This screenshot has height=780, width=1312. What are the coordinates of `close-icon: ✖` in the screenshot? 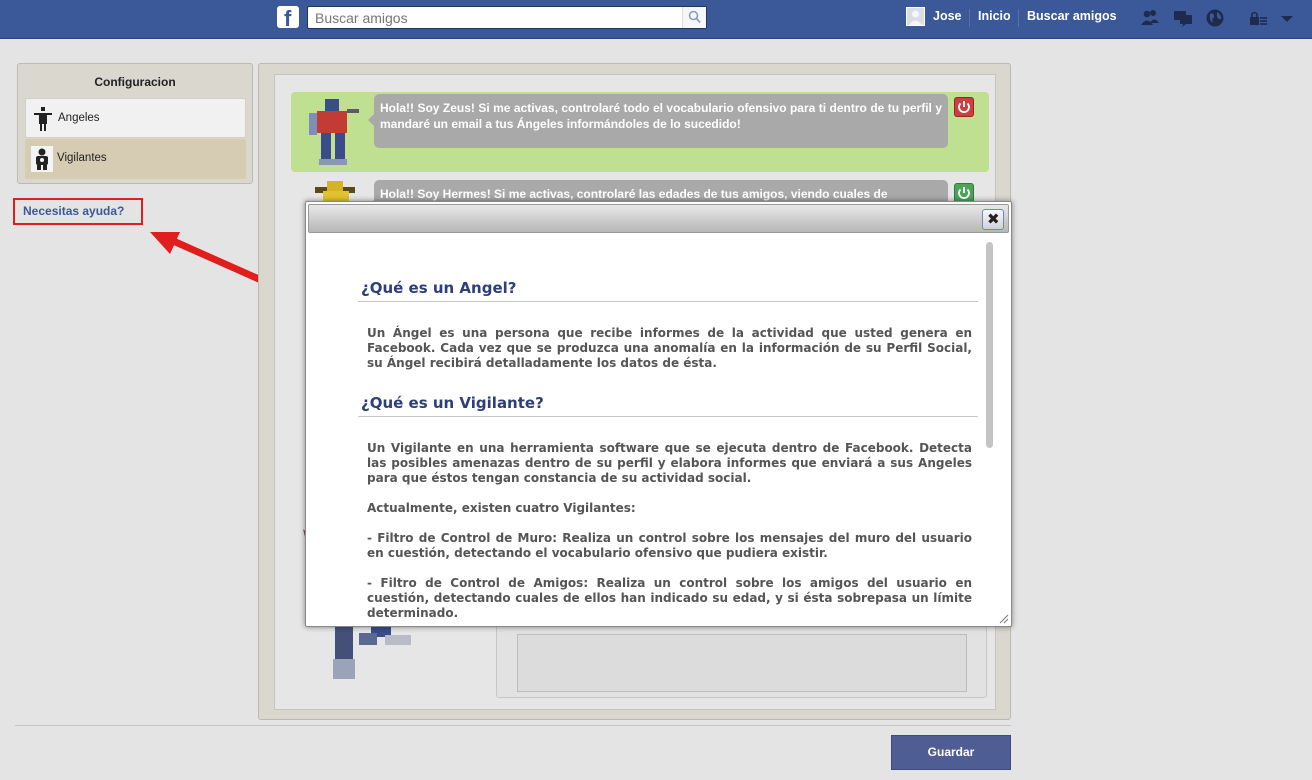 It's located at (993, 219).